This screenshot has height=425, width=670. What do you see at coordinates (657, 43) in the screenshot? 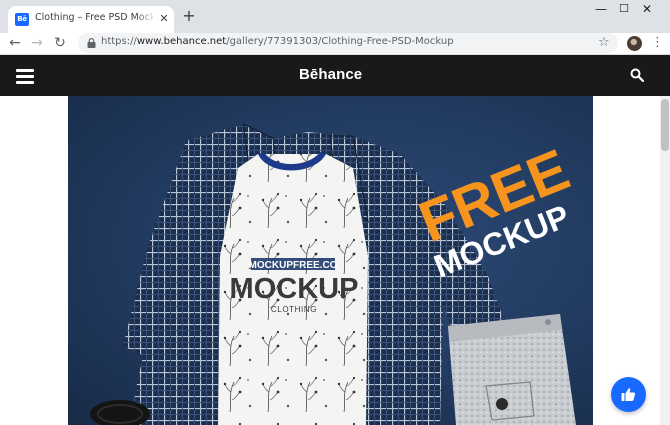
I see `browser-menu-icon: ⋮` at bounding box center [657, 43].